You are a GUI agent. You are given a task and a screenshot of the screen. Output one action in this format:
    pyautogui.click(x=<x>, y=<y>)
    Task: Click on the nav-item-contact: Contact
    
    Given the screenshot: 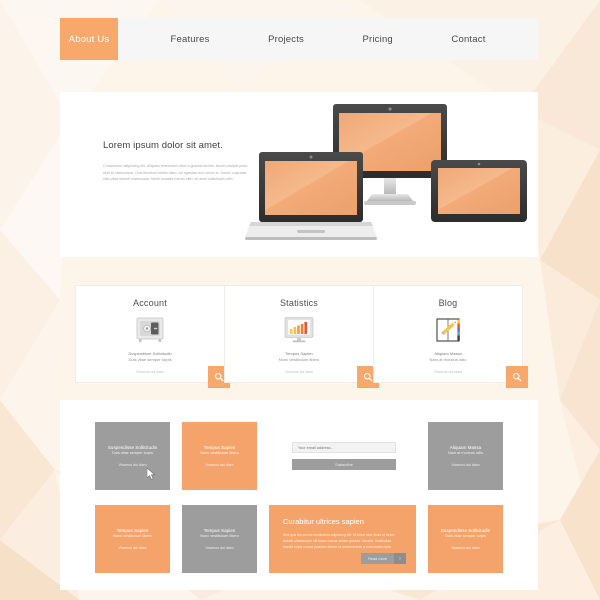 What is the action you would take?
    pyautogui.click(x=468, y=39)
    